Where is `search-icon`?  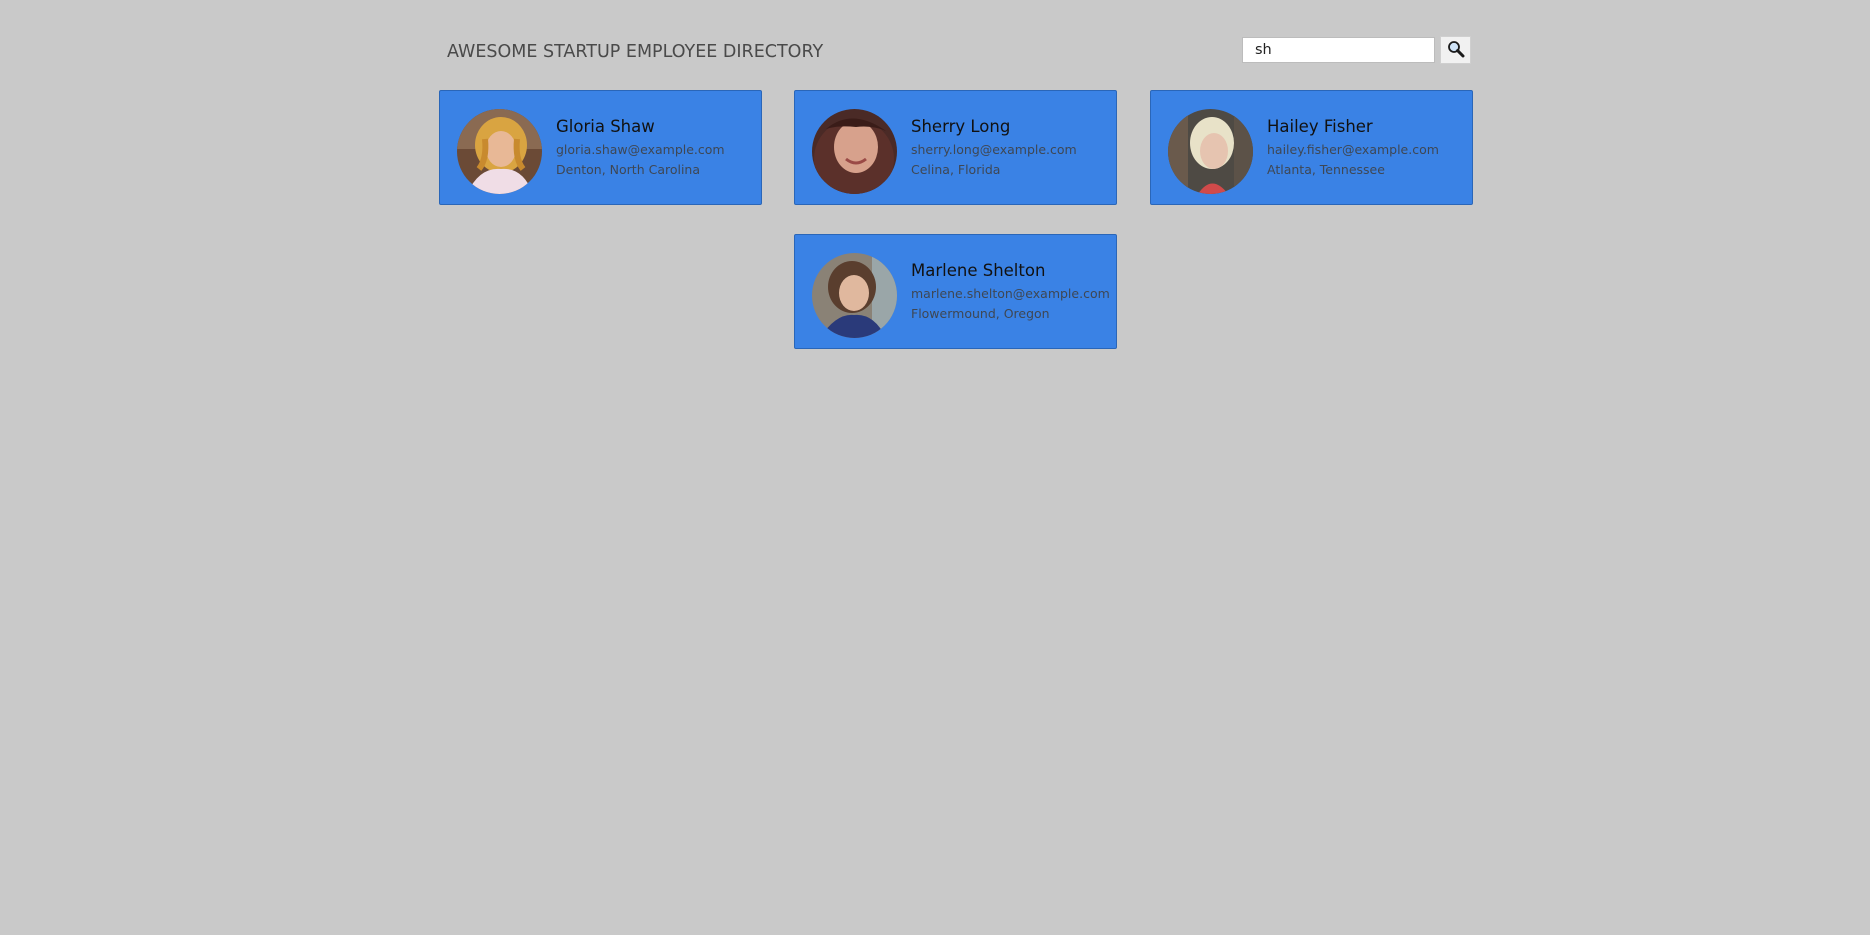 search-icon is located at coordinates (1456, 50).